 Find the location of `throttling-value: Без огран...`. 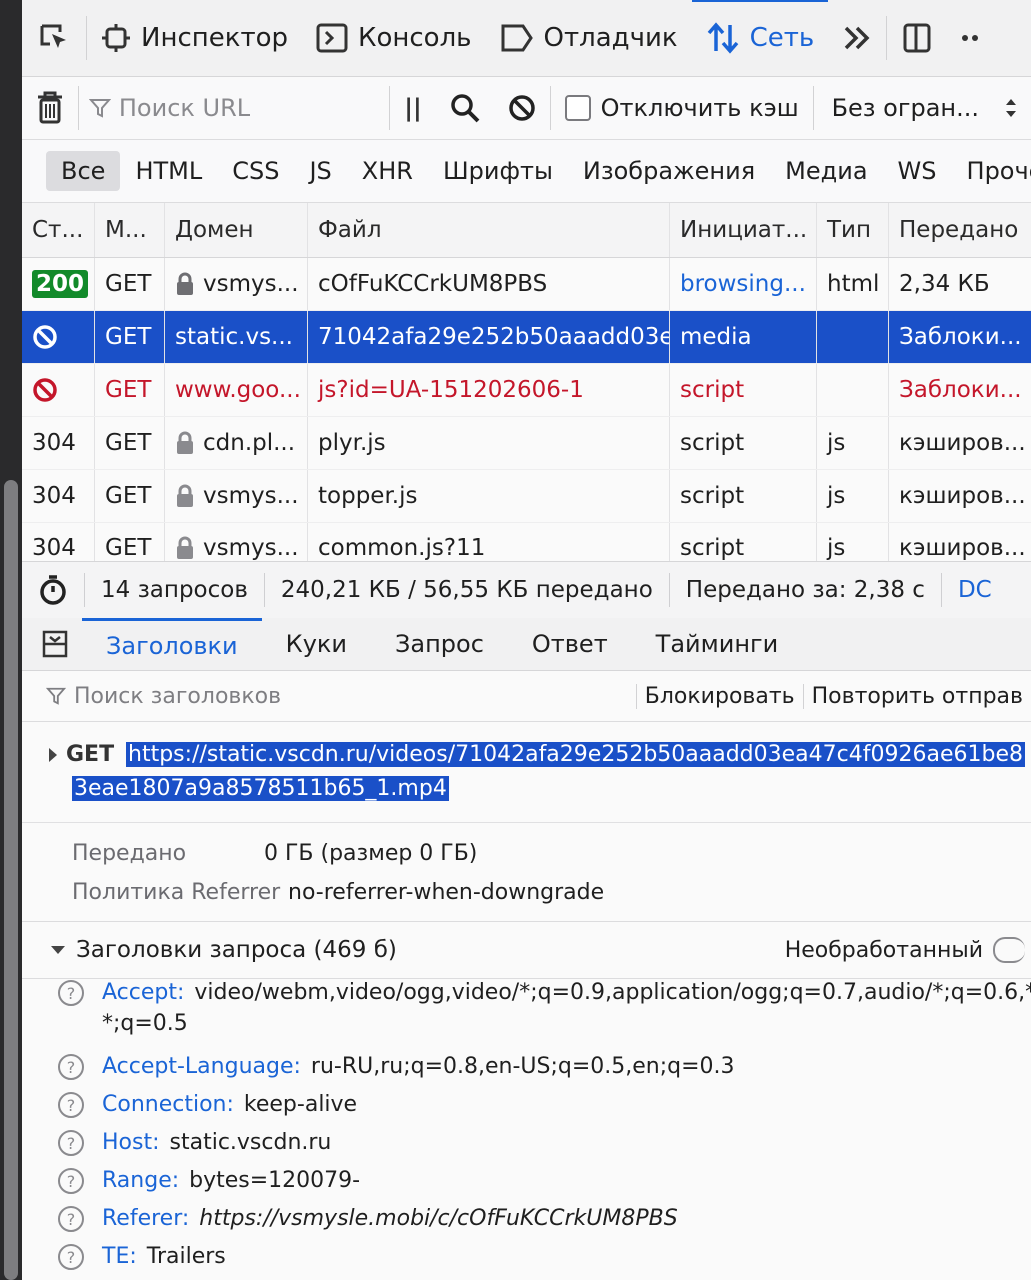

throttling-value: Без огран... is located at coordinates (905, 108).